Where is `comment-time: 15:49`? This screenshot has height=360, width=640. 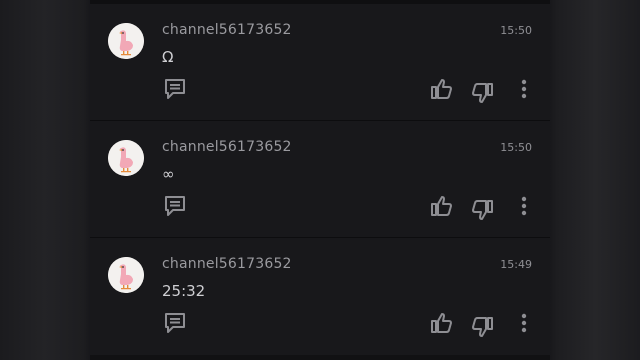
comment-time: 15:49 is located at coordinates (516, 264).